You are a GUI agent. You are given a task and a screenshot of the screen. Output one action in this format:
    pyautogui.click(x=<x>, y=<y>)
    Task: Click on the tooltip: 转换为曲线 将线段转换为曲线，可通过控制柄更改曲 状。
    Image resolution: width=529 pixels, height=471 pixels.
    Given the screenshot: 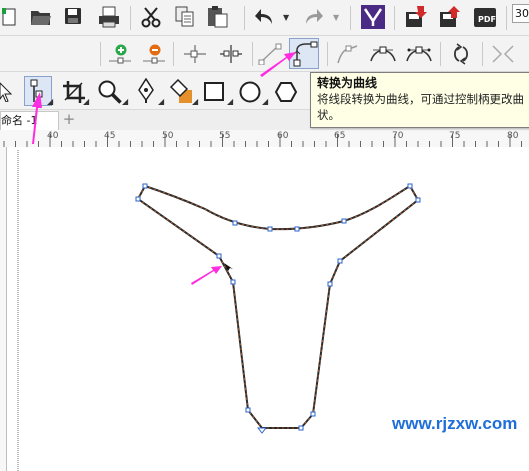 What is the action you would take?
    pyautogui.click(x=419, y=100)
    